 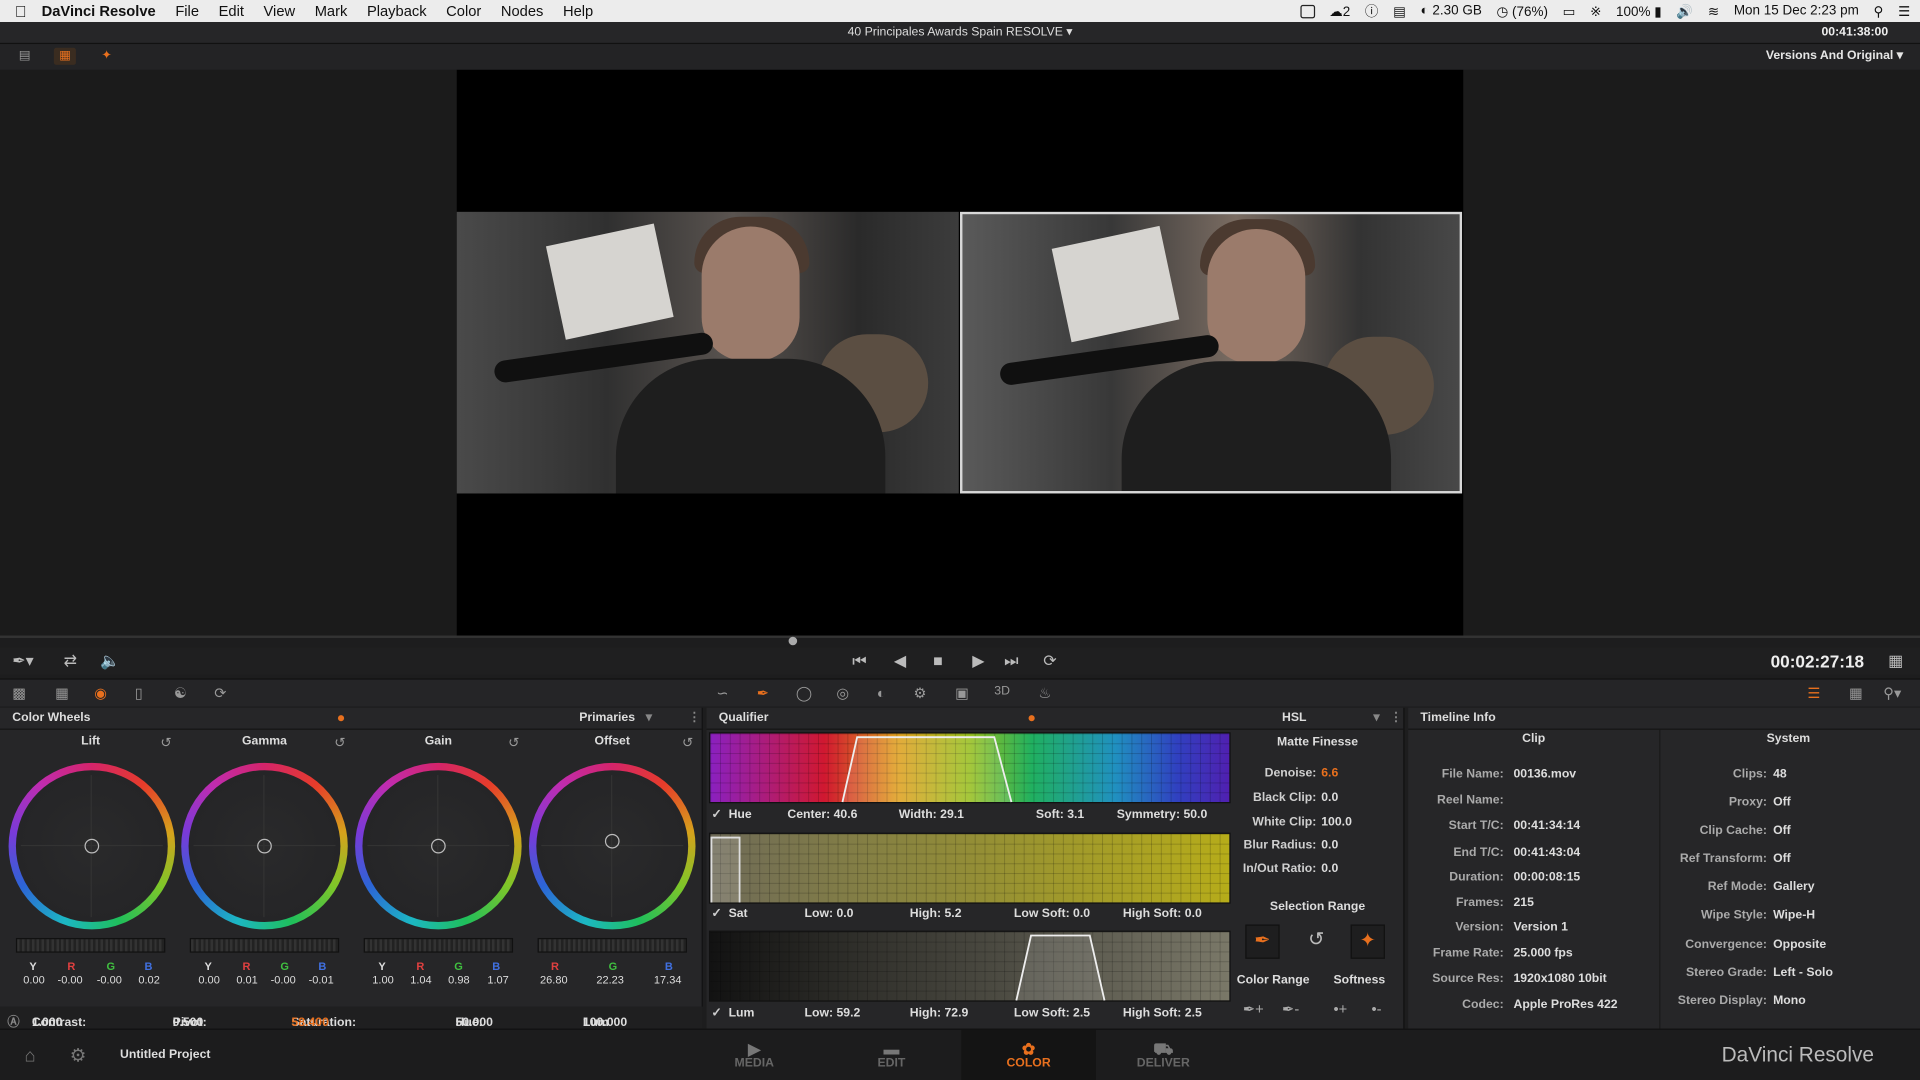 What do you see at coordinates (1895, 661) in the screenshot?
I see `layout-icon: ▦` at bounding box center [1895, 661].